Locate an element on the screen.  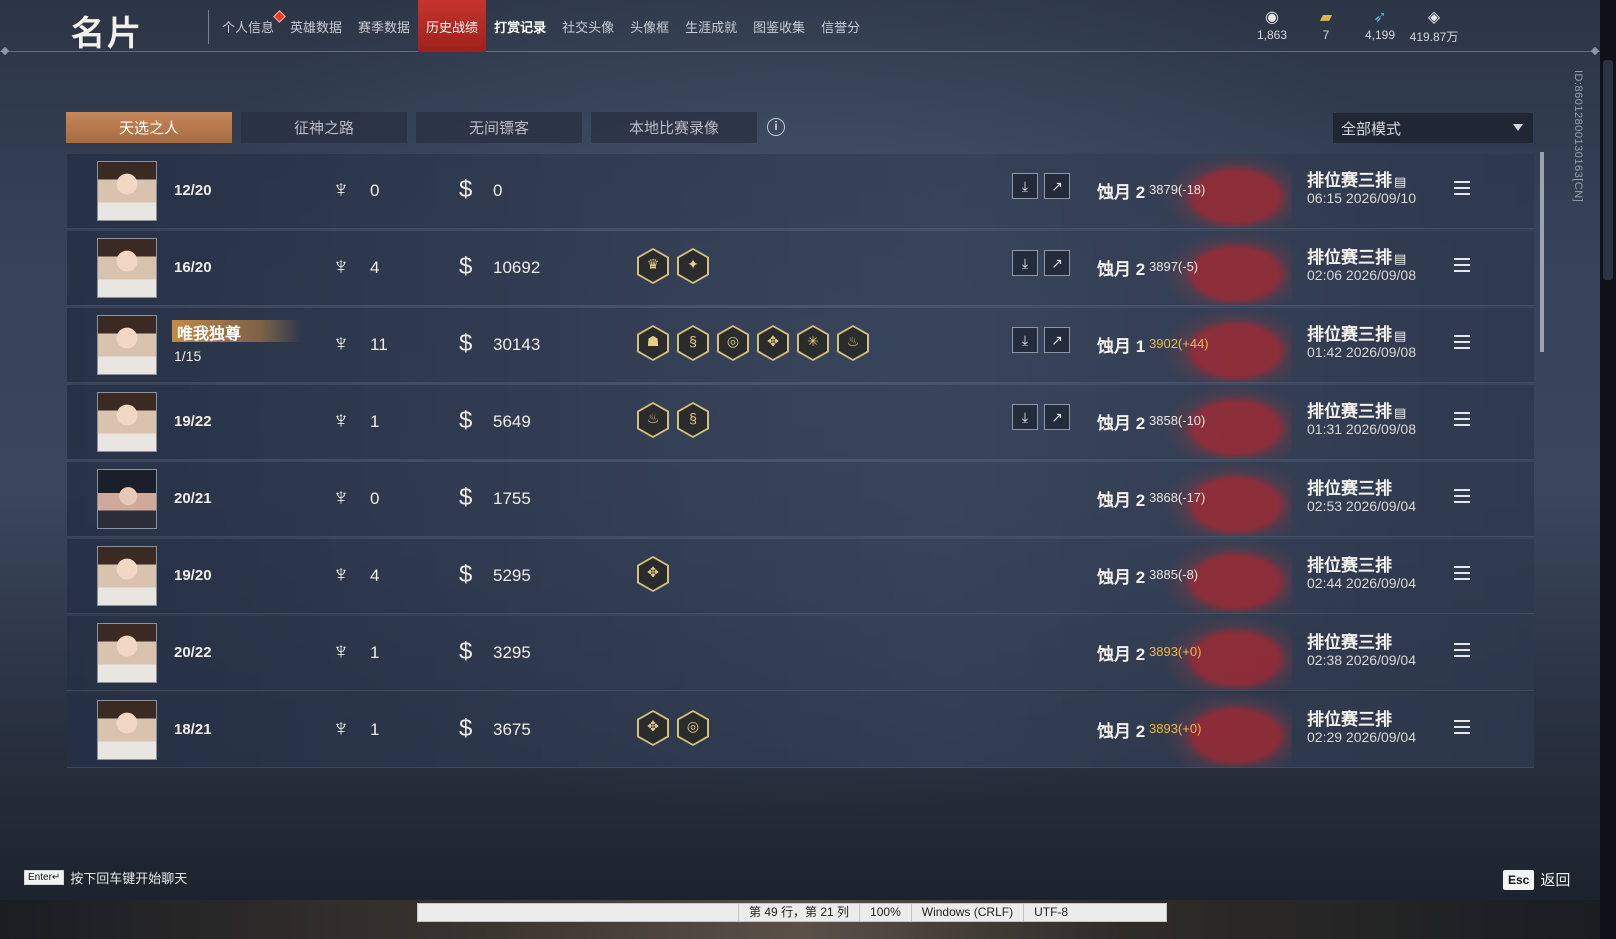
match-time: 06:15 2026/09/10 is located at coordinates (1361, 198).